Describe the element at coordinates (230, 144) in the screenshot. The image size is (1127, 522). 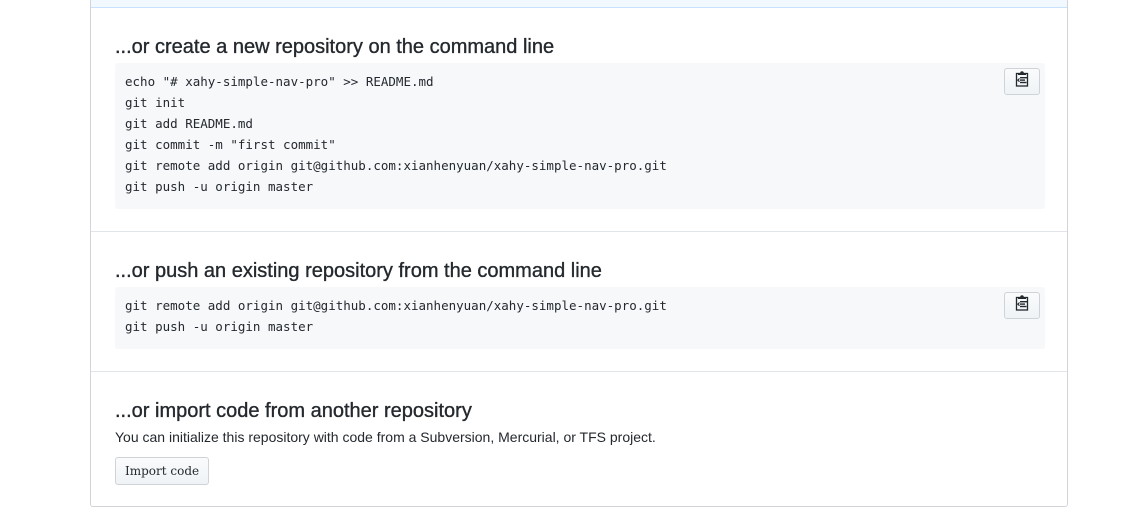
I see `code-line: git commit -m "first commit"` at that location.